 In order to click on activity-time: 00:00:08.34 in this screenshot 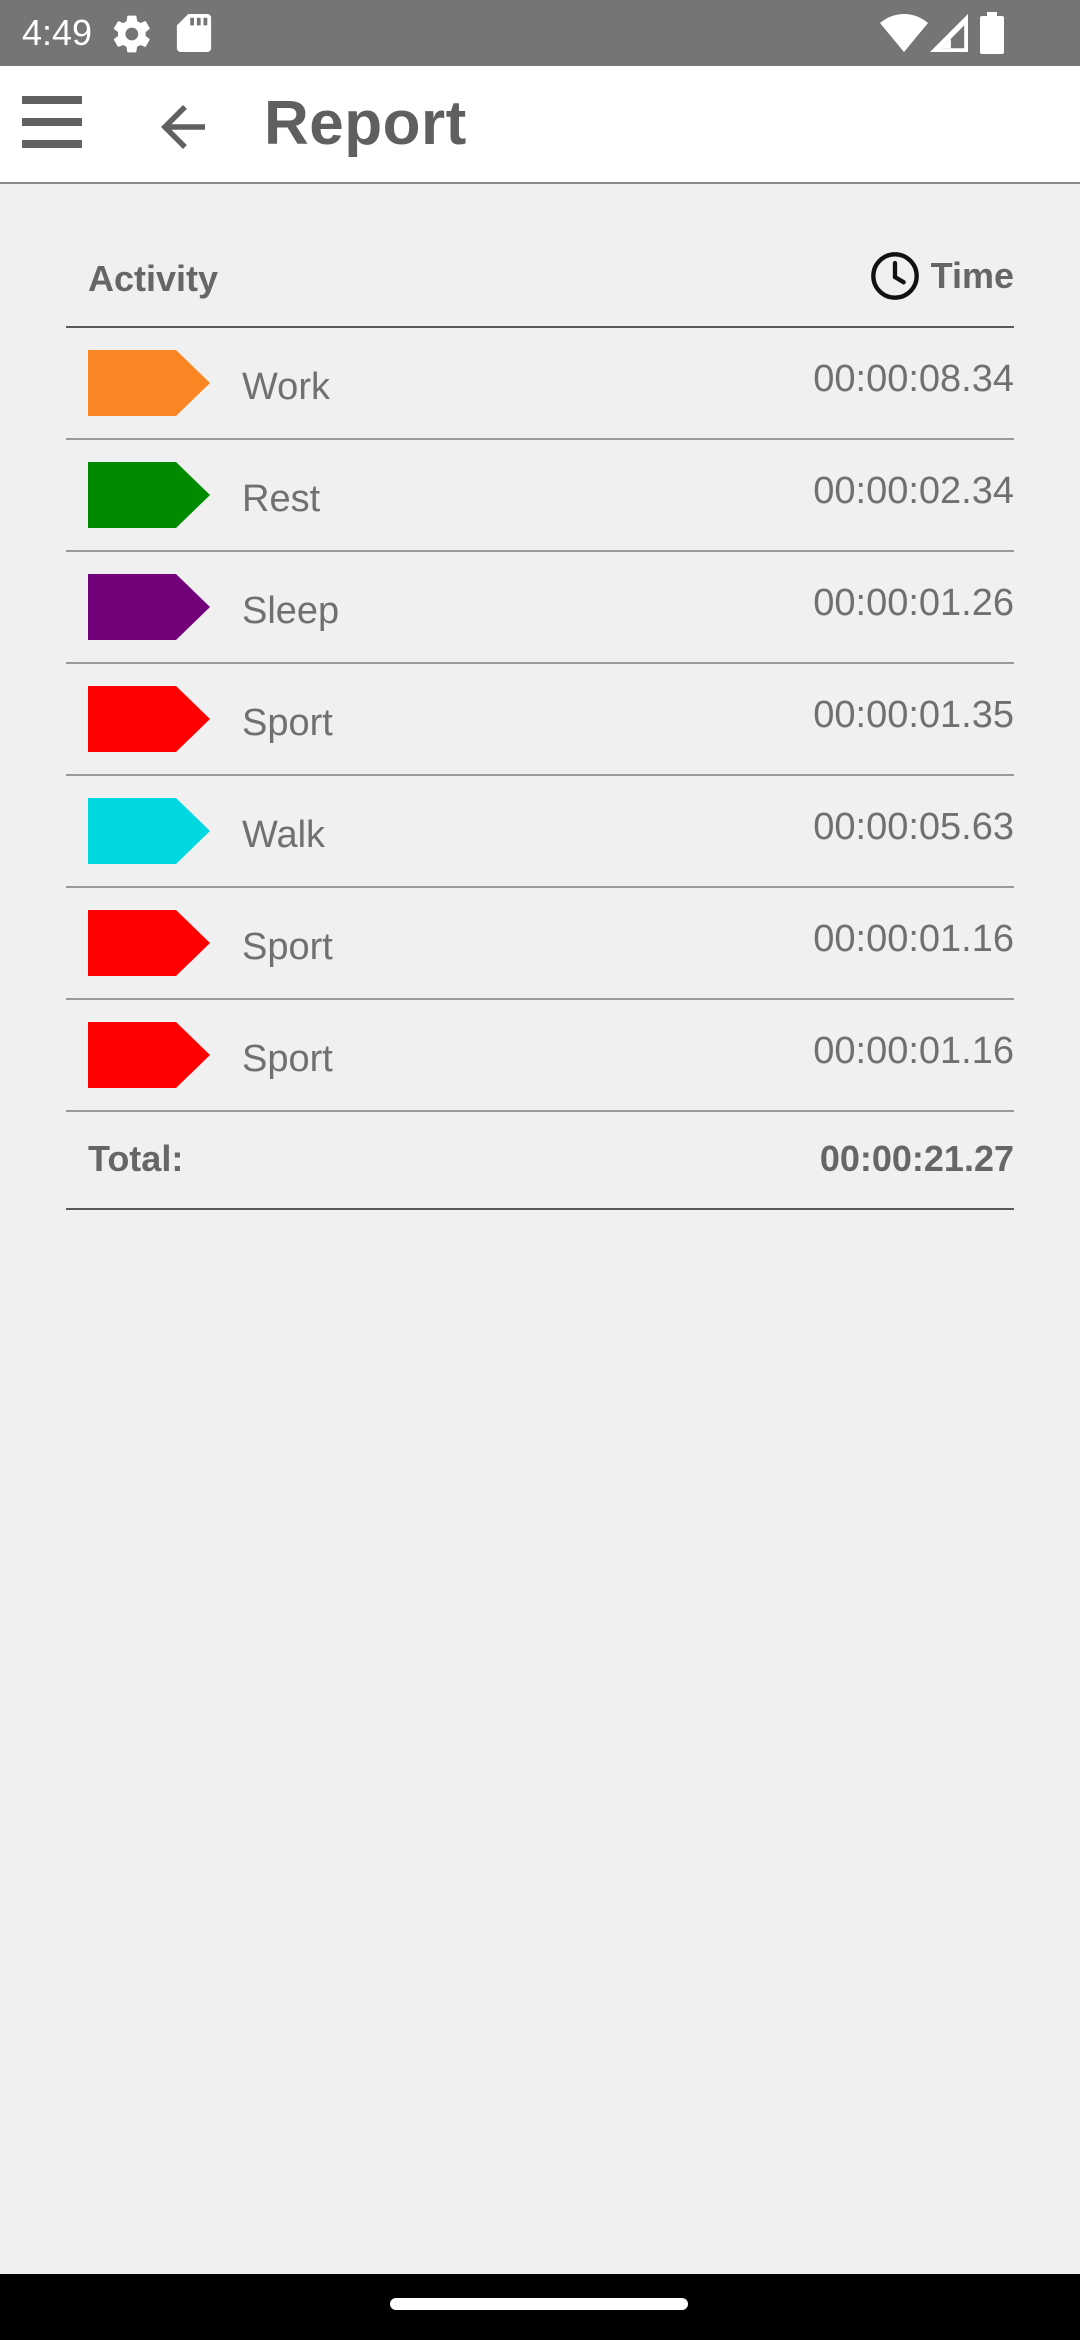, I will do `click(913, 379)`.